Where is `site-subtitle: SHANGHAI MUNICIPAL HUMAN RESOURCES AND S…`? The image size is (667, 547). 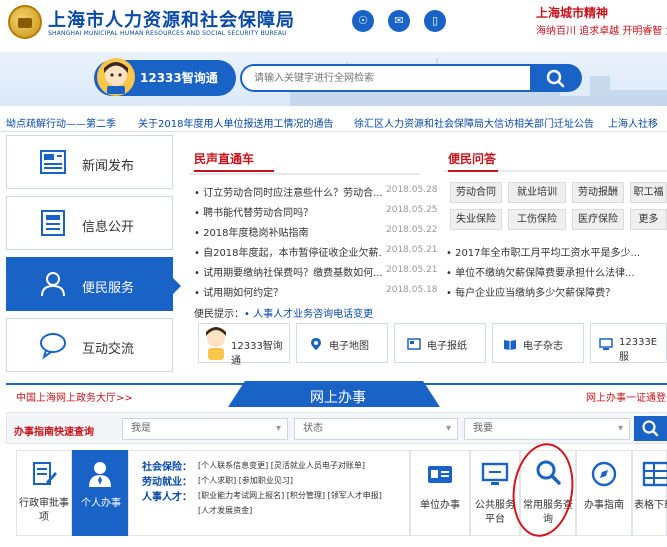 site-subtitle: SHANGHAI MUNICIPAL HUMAN RESOURCES AND S… is located at coordinates (167, 33).